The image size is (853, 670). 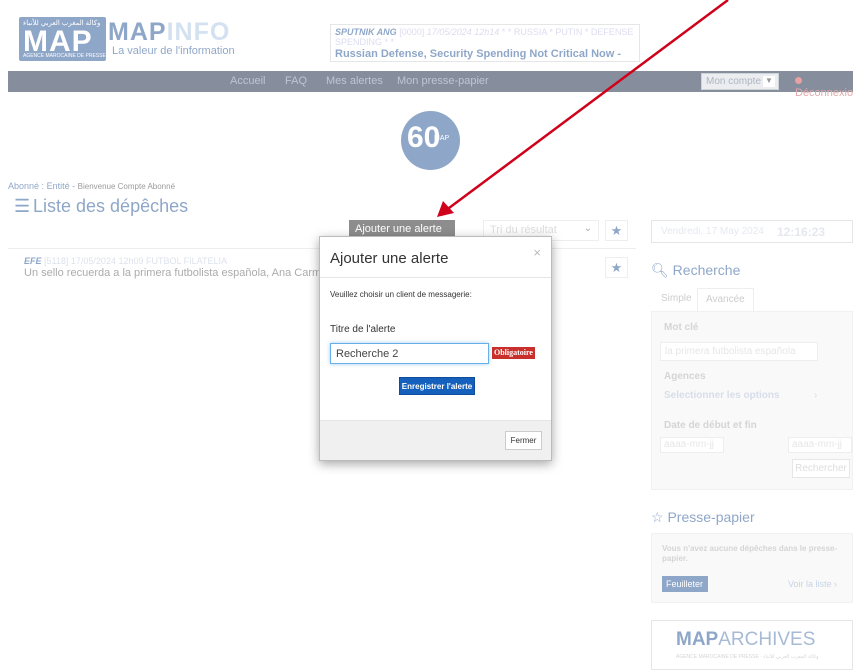 I want to click on annotation-arrow-icon, so click(x=583, y=108).